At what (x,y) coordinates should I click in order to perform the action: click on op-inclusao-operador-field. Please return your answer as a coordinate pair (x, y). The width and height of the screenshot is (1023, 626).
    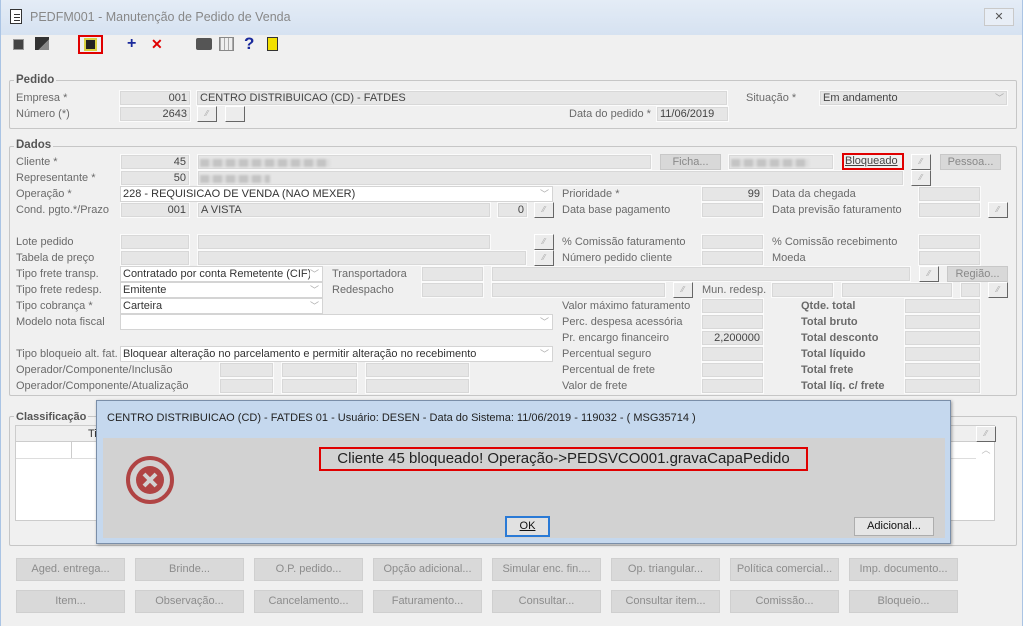
    Looking at the image, I should click on (246, 370).